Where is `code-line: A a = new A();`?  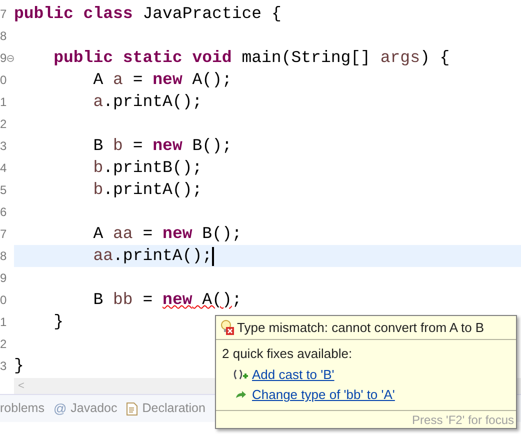
code-line: A a = new A(); is located at coordinates (162, 79).